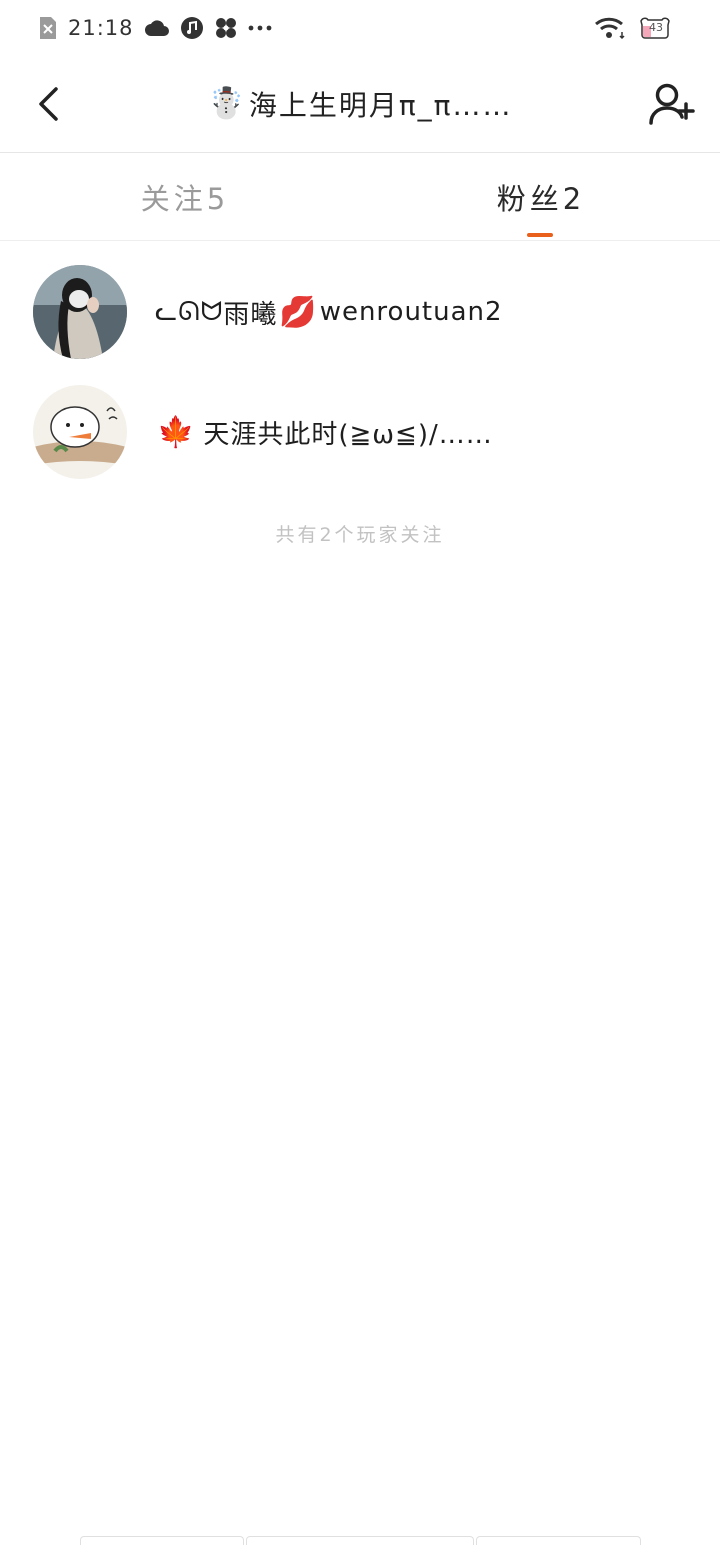 Image resolution: width=720 pixels, height=1545 pixels. What do you see at coordinates (360, 28) in the screenshot?
I see `status-bar: 21:18 43` at bounding box center [360, 28].